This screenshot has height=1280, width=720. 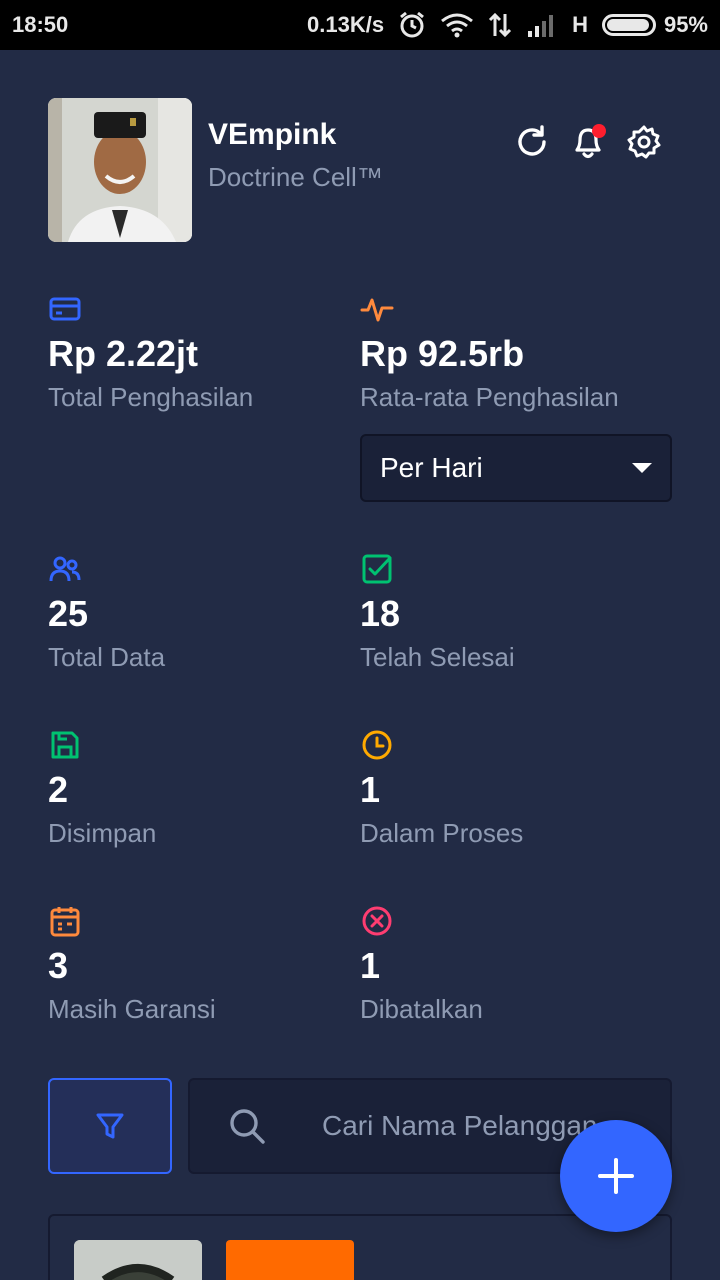 I want to click on battery-indicator: 95%, so click(x=654, y=25).